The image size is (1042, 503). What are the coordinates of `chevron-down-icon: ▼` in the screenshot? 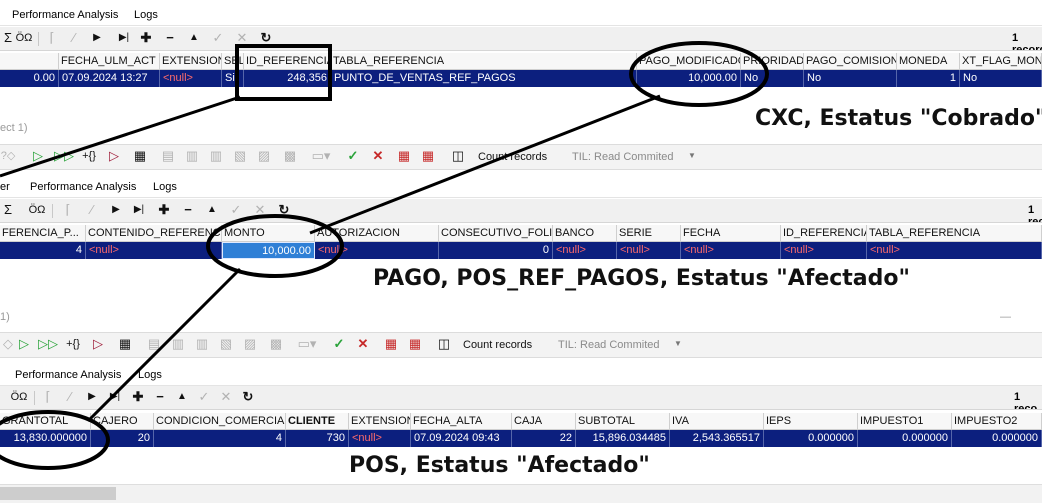 It's located at (692, 156).